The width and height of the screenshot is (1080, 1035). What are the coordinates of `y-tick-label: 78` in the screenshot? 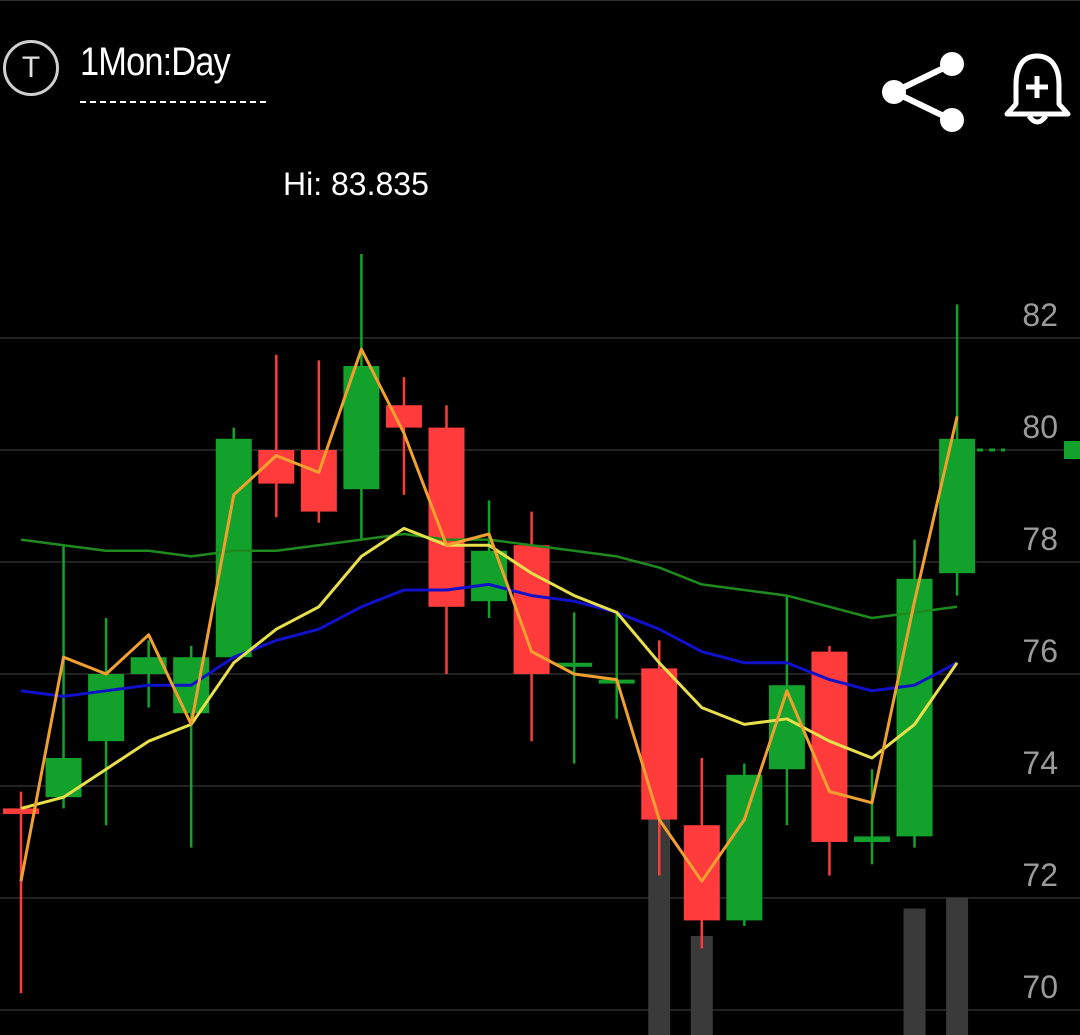 It's located at (1040, 539).